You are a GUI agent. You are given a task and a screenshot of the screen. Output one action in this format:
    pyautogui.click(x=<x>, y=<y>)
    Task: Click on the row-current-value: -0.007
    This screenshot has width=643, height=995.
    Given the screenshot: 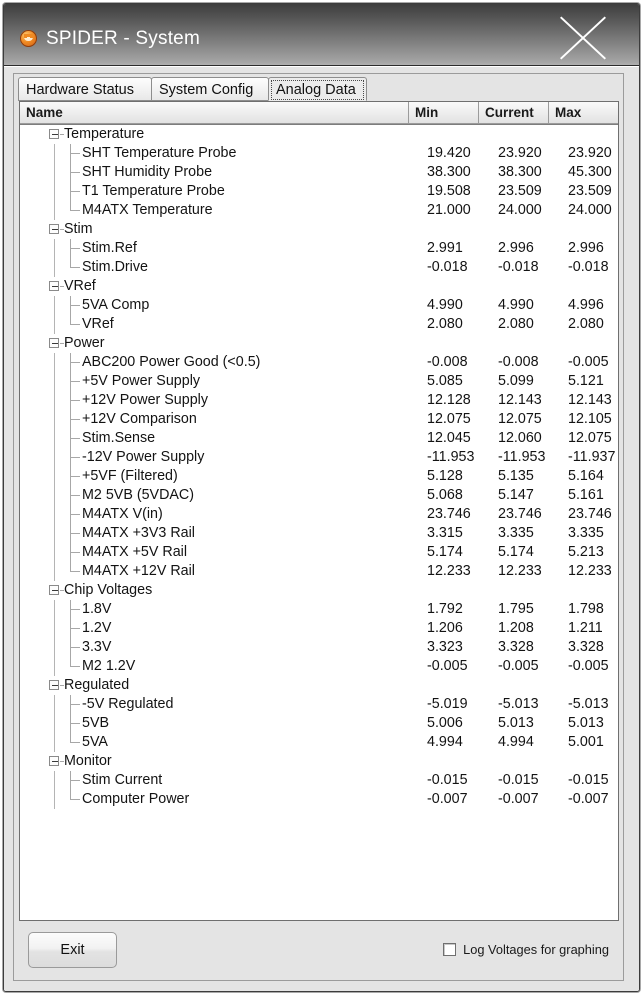 What is the action you would take?
    pyautogui.click(x=518, y=799)
    